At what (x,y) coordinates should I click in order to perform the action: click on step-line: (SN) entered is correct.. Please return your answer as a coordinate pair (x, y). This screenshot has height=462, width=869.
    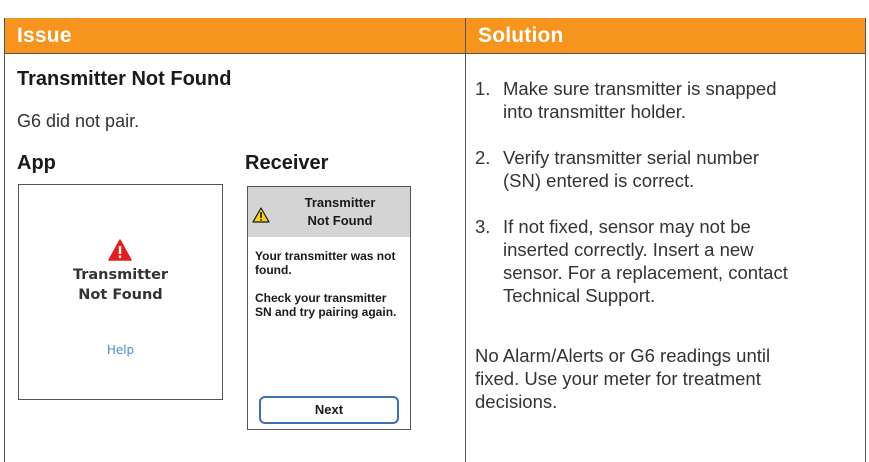
    Looking at the image, I should click on (599, 180).